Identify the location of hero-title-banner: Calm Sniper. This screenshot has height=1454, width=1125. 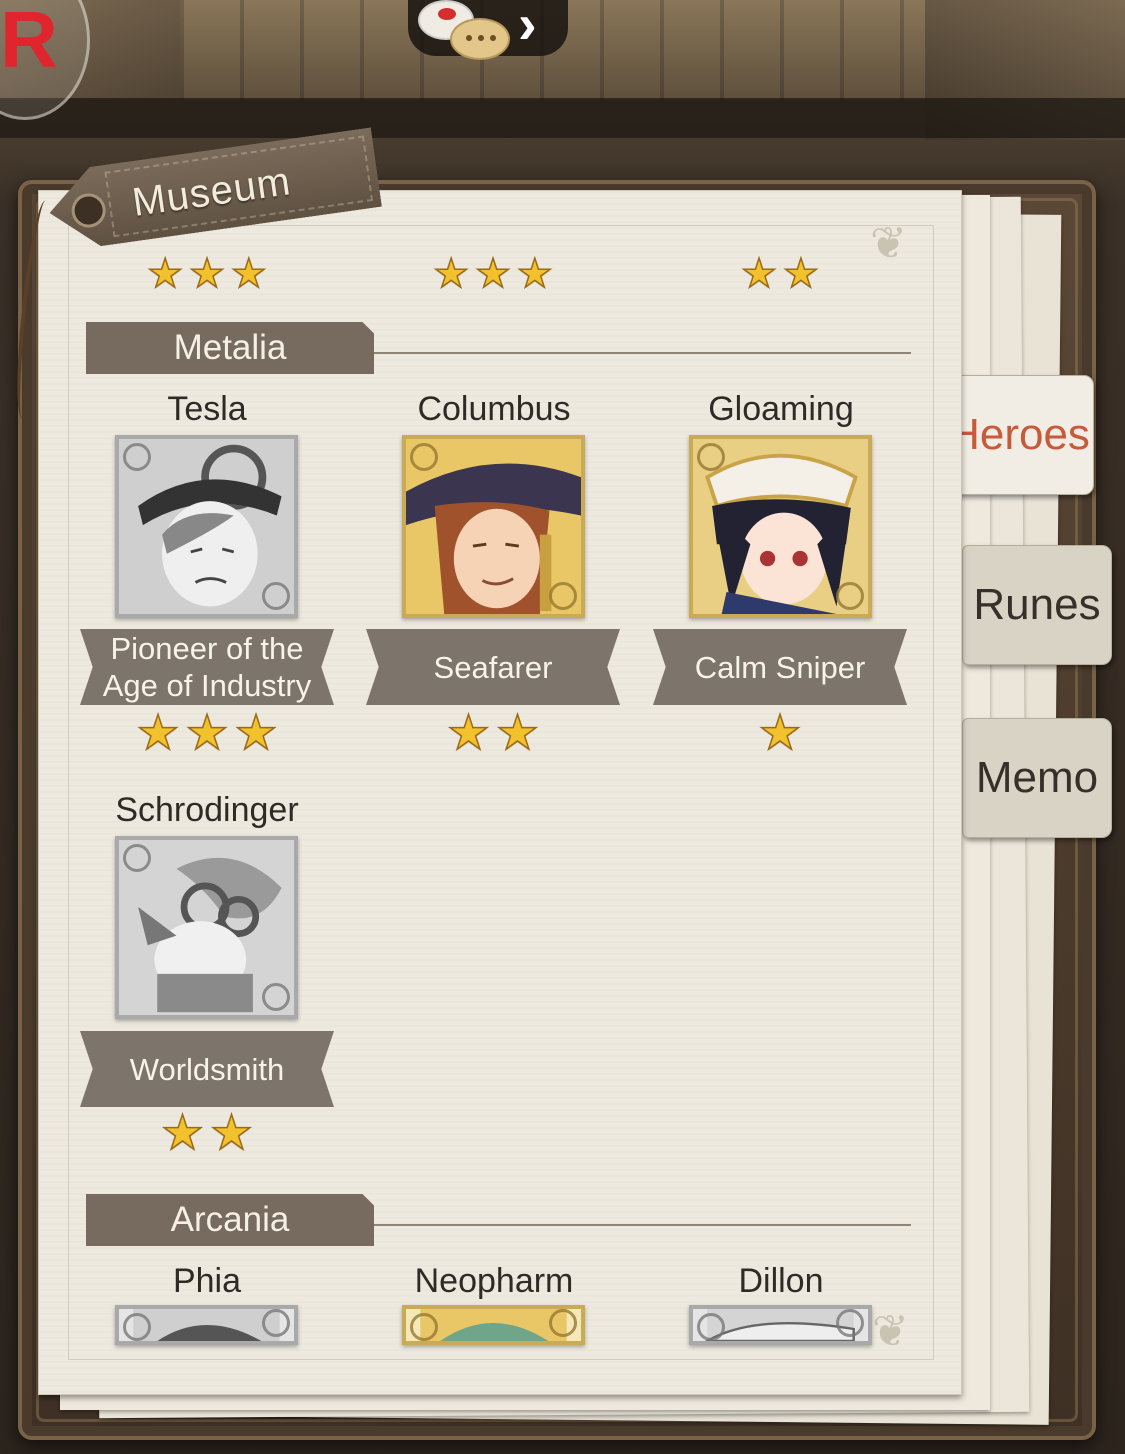
(780, 667).